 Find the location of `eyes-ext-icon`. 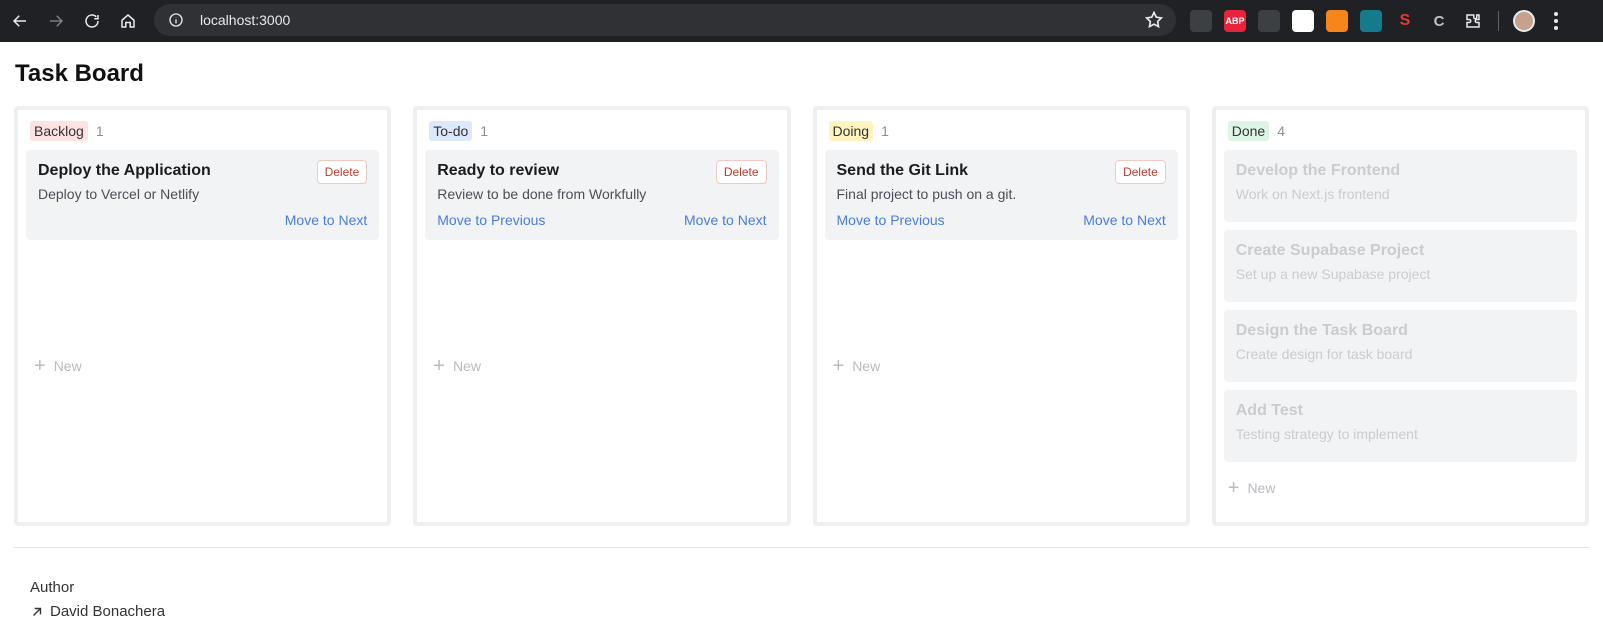

eyes-ext-icon is located at coordinates (1303, 21).